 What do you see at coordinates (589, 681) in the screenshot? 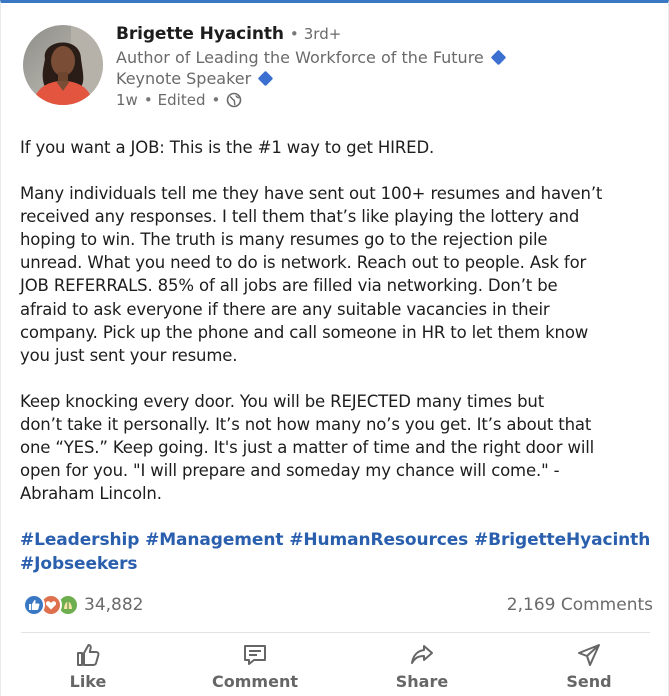
I see `send-label: Send` at bounding box center [589, 681].